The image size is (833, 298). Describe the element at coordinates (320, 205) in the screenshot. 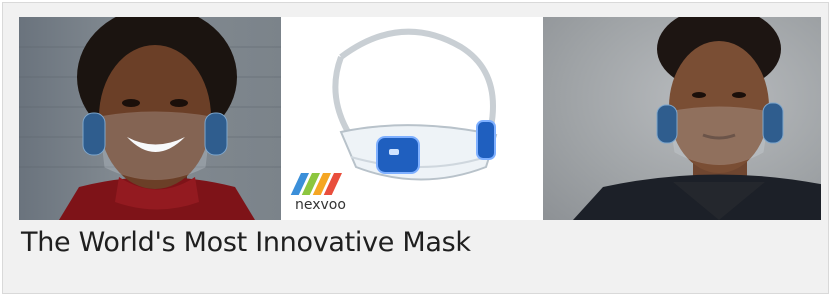

I see `brand-logo-text: nexvoo` at that location.